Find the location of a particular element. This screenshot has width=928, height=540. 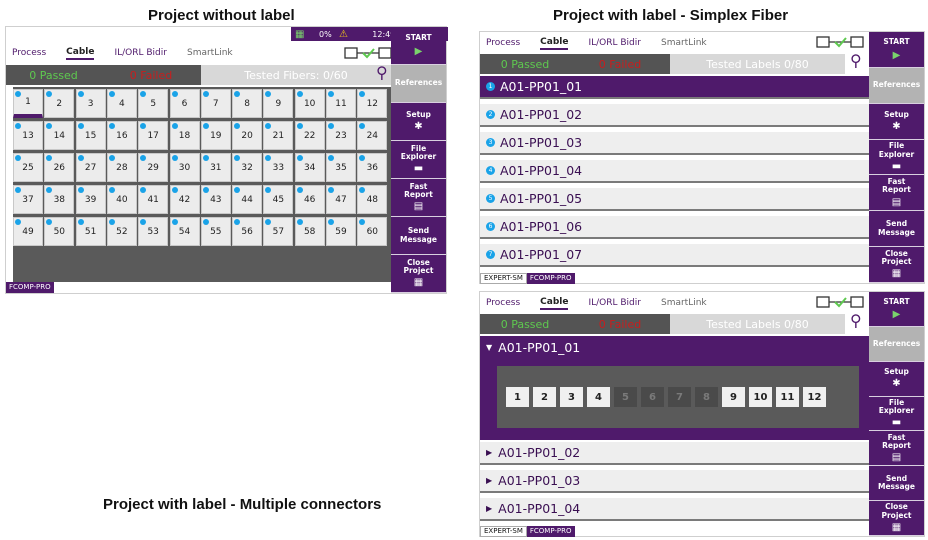

fiber-cell: 25 is located at coordinates (28, 167).